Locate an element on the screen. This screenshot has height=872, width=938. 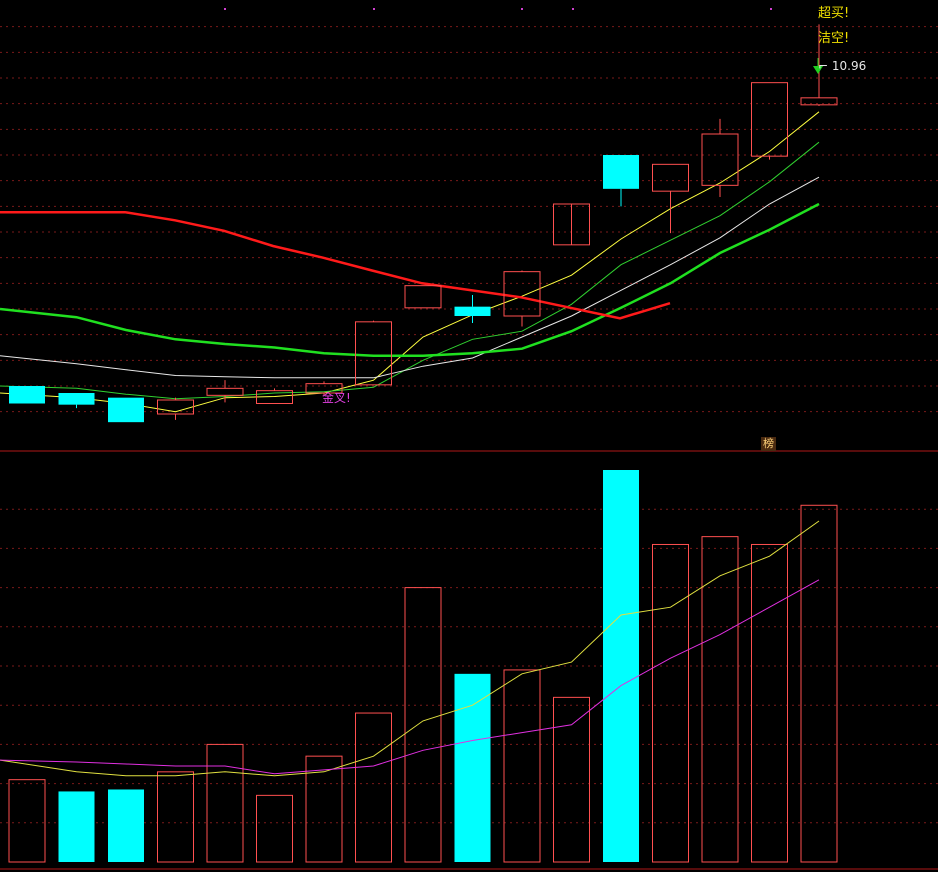
high-price-arrow-glyph: ⌐ is located at coordinates (823, 66).